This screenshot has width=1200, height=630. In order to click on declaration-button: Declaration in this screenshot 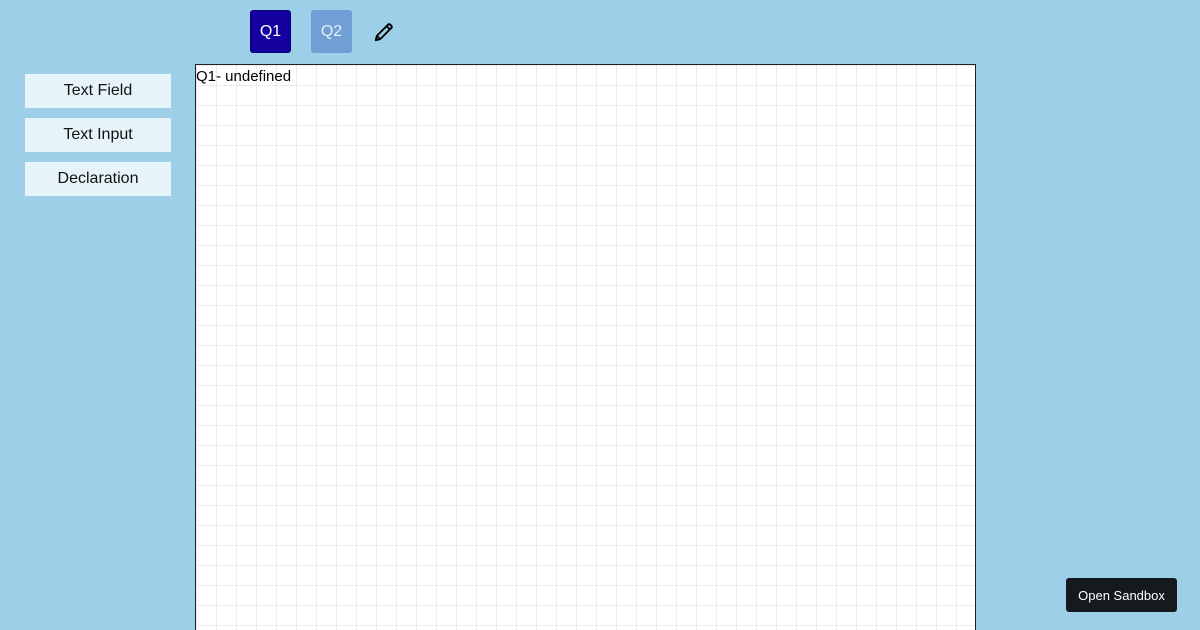, I will do `click(98, 179)`.